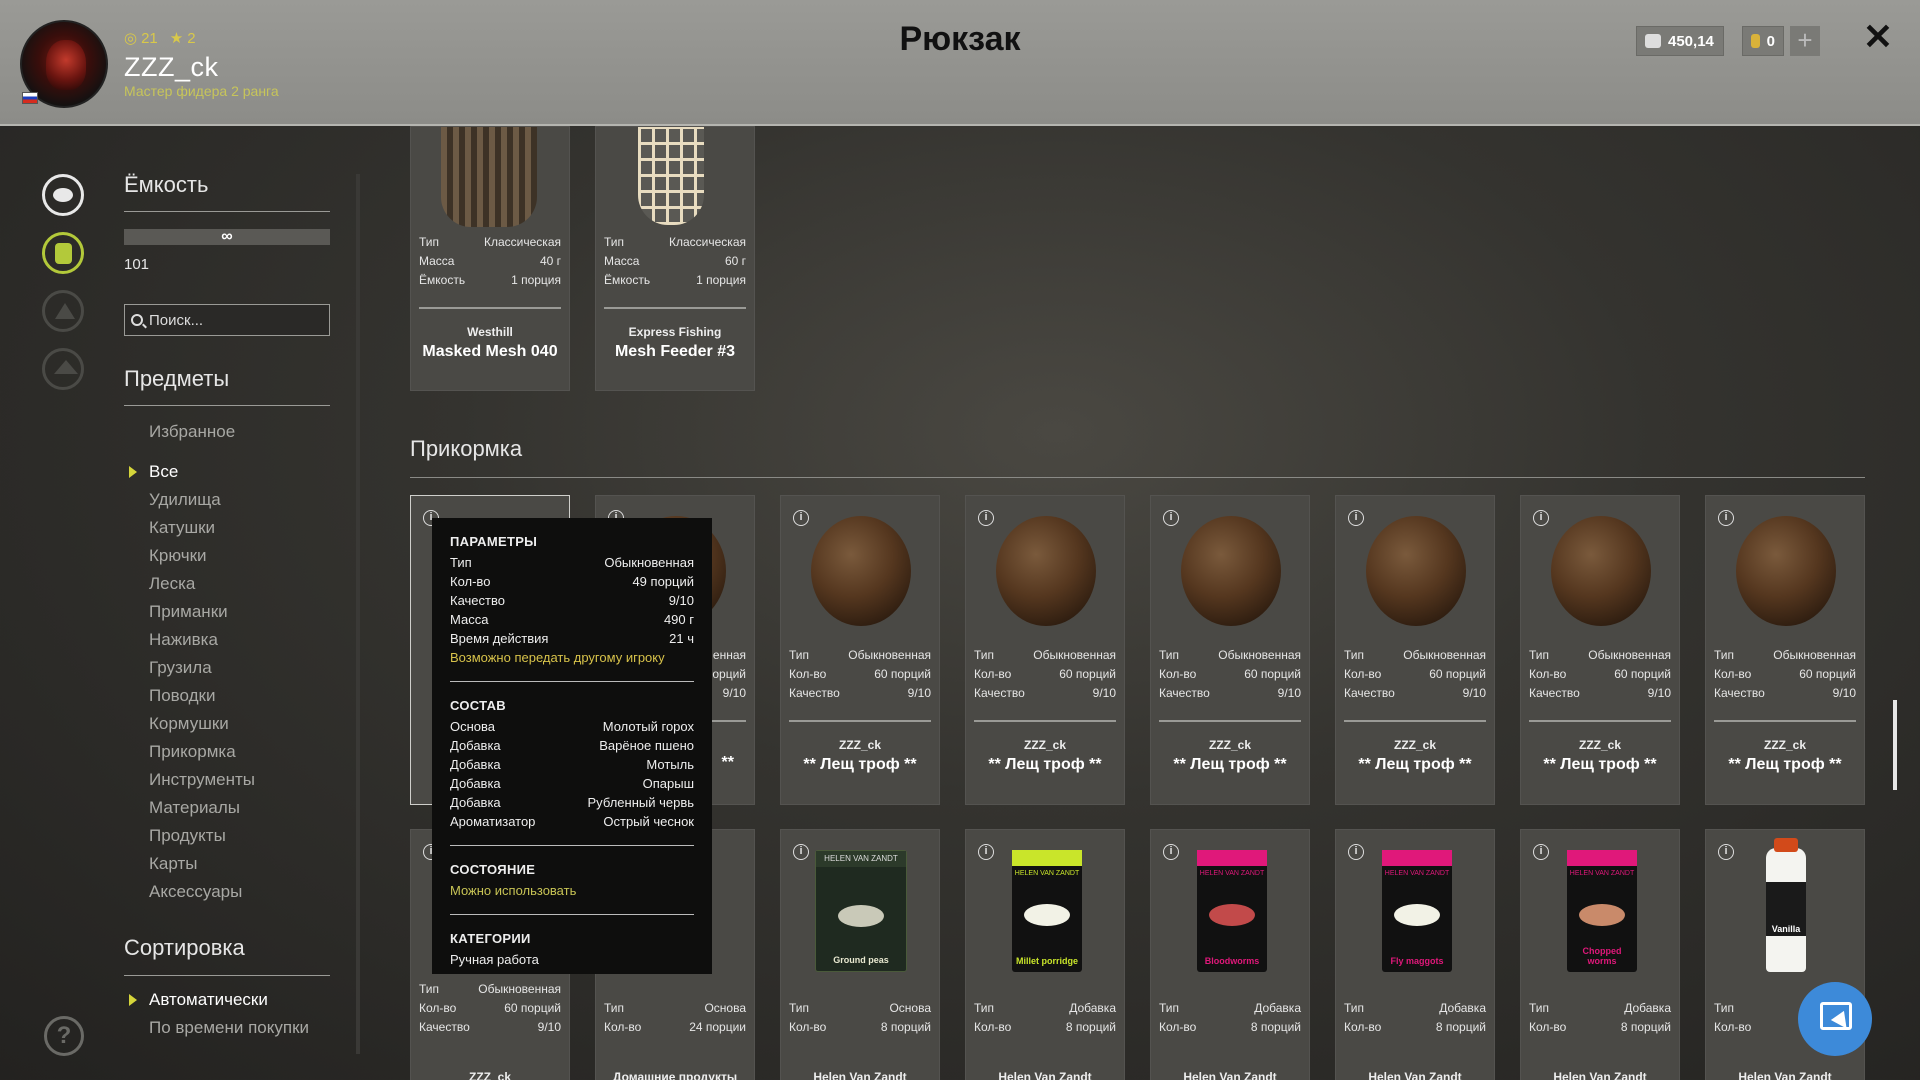 The width and height of the screenshot is (1920, 1080). Describe the element at coordinates (202, 864) in the screenshot. I see `category-maps: Карты` at that location.